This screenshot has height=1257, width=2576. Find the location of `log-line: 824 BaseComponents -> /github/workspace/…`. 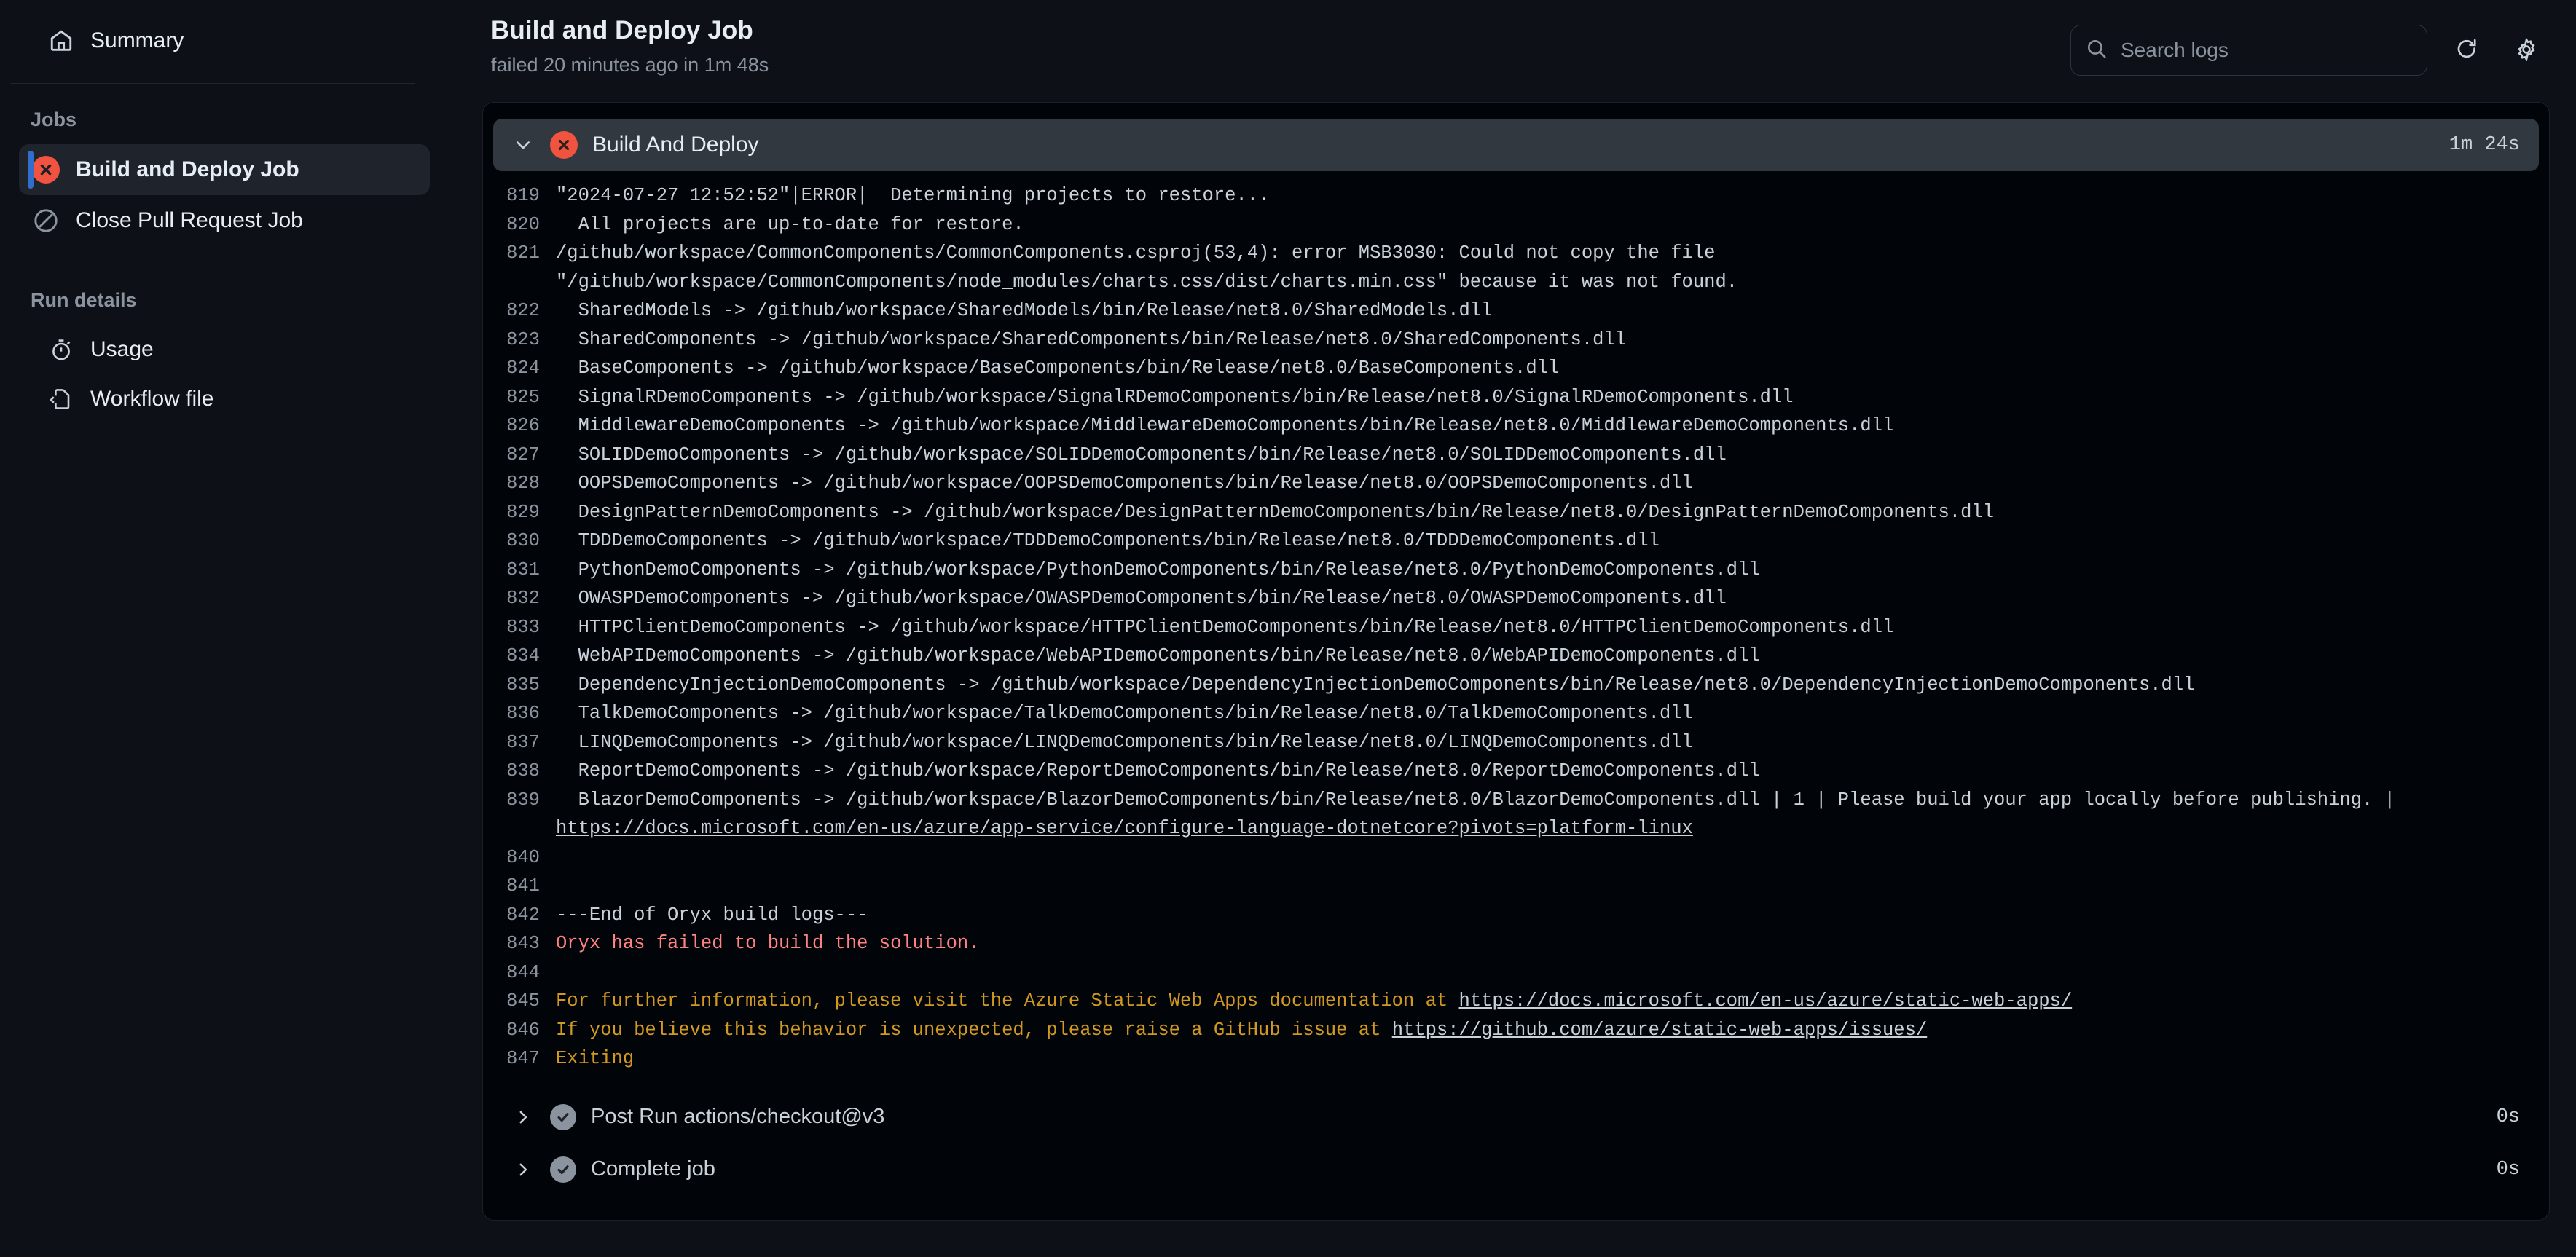

log-line: 824 BaseComponents -> /github/workspace/… is located at coordinates (1516, 368).